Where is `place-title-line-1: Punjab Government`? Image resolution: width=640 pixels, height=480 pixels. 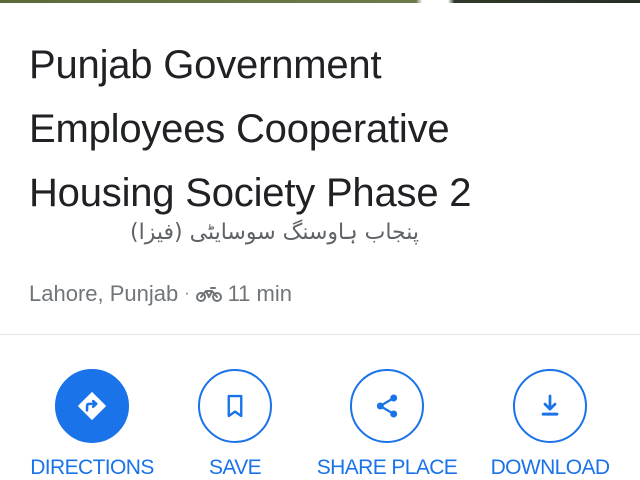
place-title-line-1: Punjab Government is located at coordinates (205, 65).